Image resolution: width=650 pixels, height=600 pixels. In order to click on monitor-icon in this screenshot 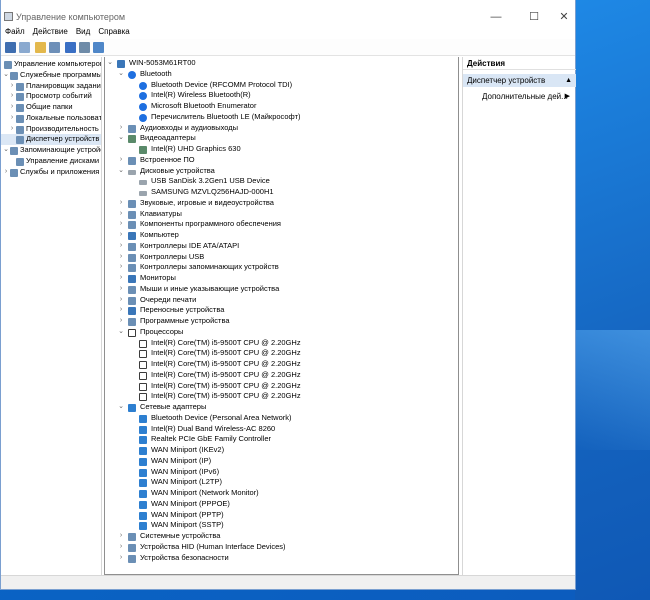, I will do `click(98, 47)`.